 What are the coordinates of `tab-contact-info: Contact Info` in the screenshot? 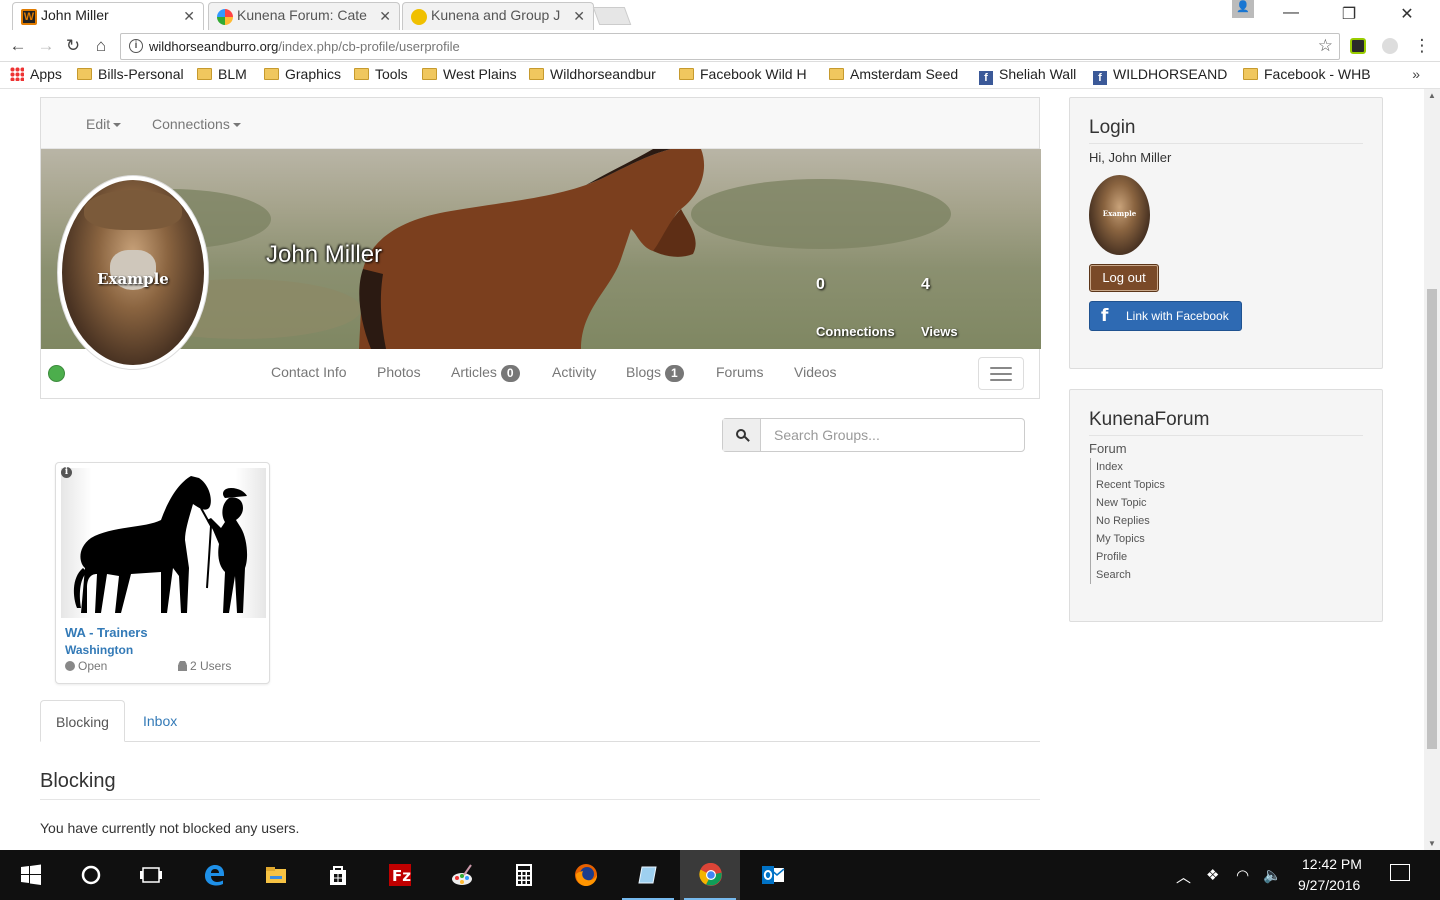 It's located at (309, 372).